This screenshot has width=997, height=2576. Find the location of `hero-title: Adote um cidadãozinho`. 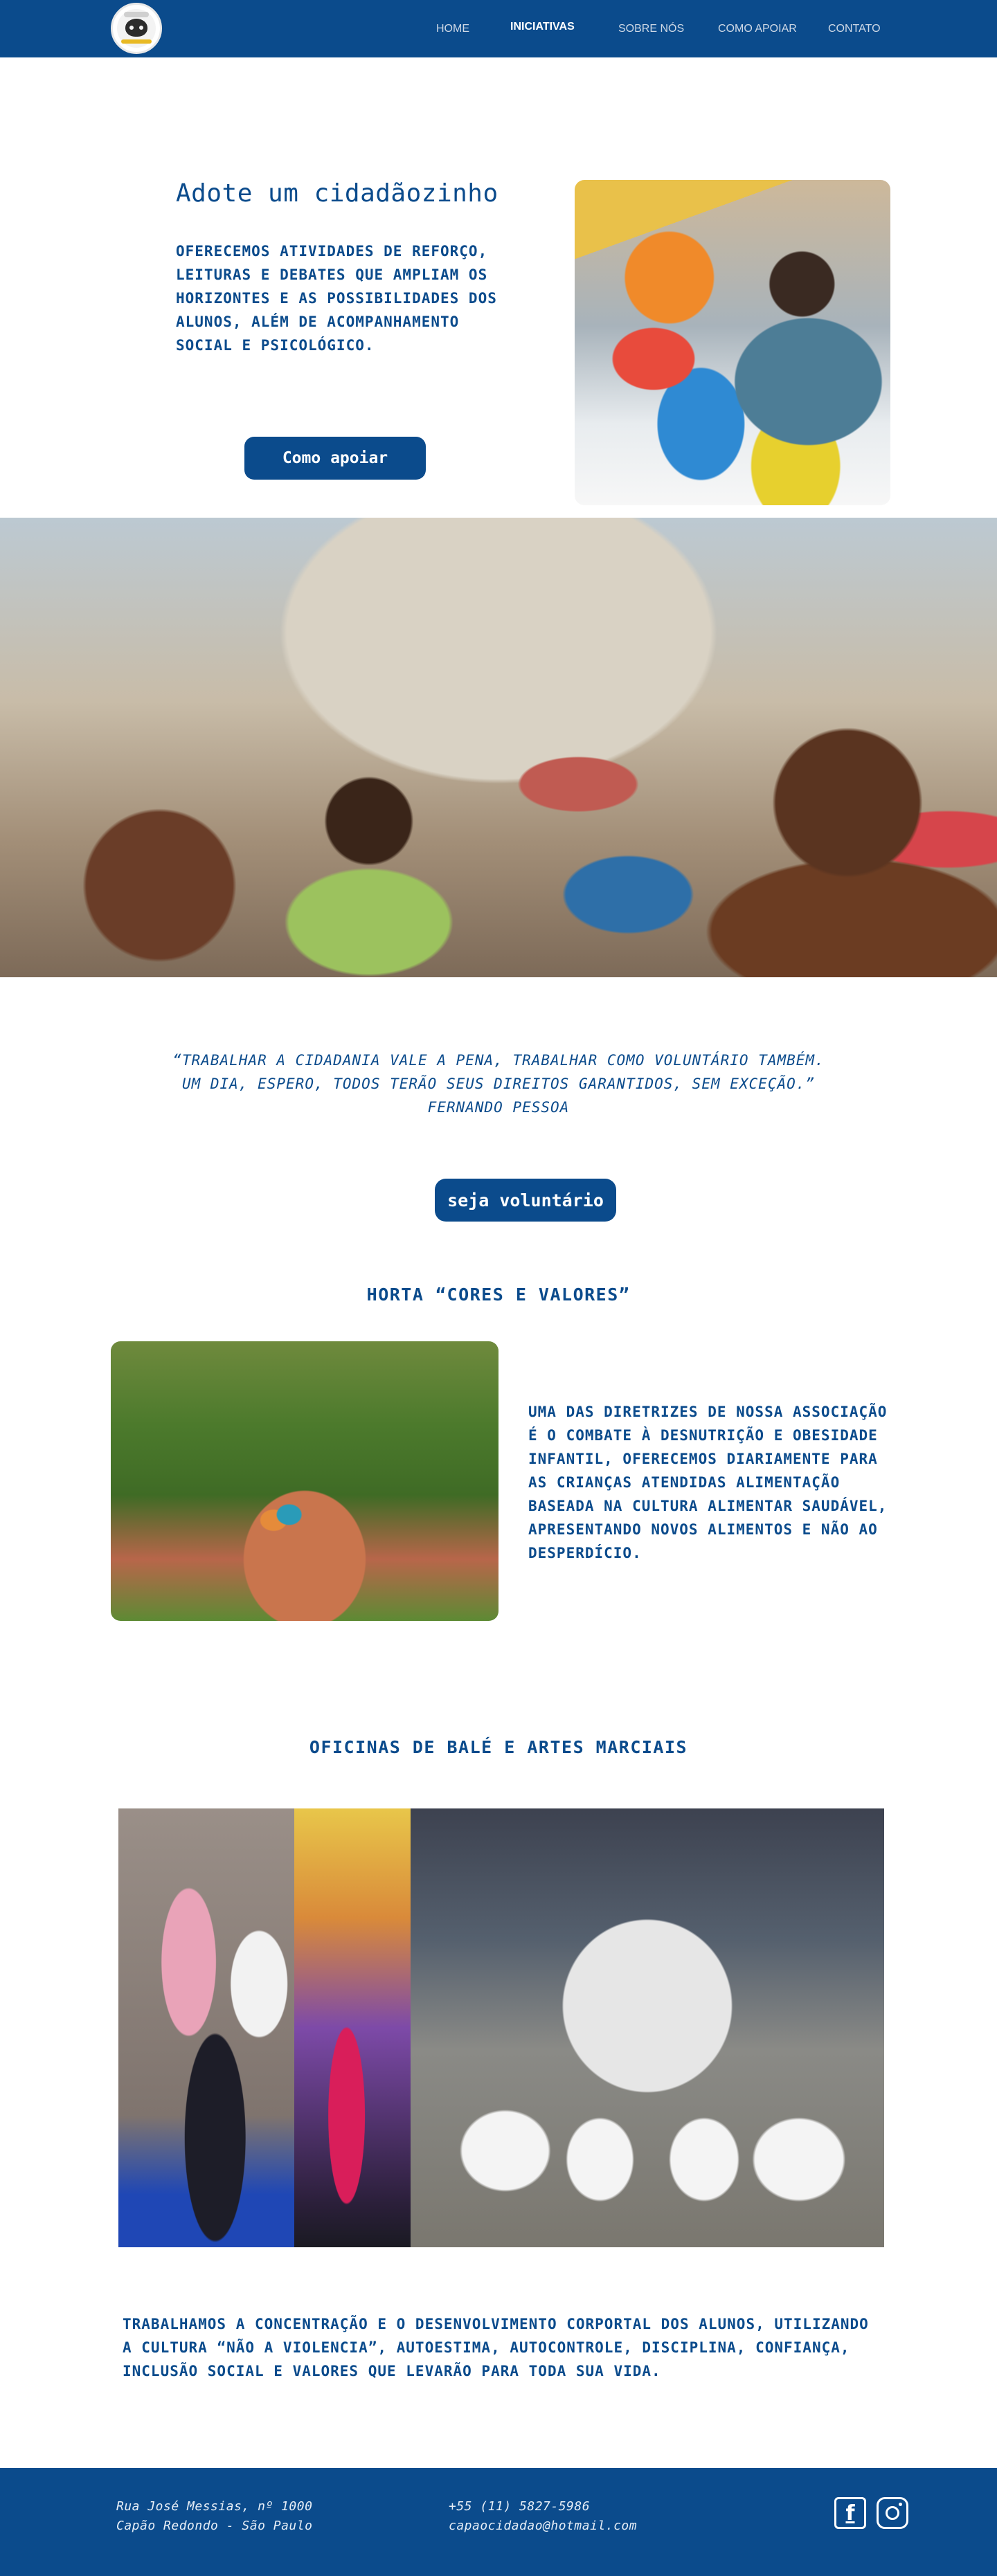

hero-title: Adote um cidadãozinho is located at coordinates (337, 193).